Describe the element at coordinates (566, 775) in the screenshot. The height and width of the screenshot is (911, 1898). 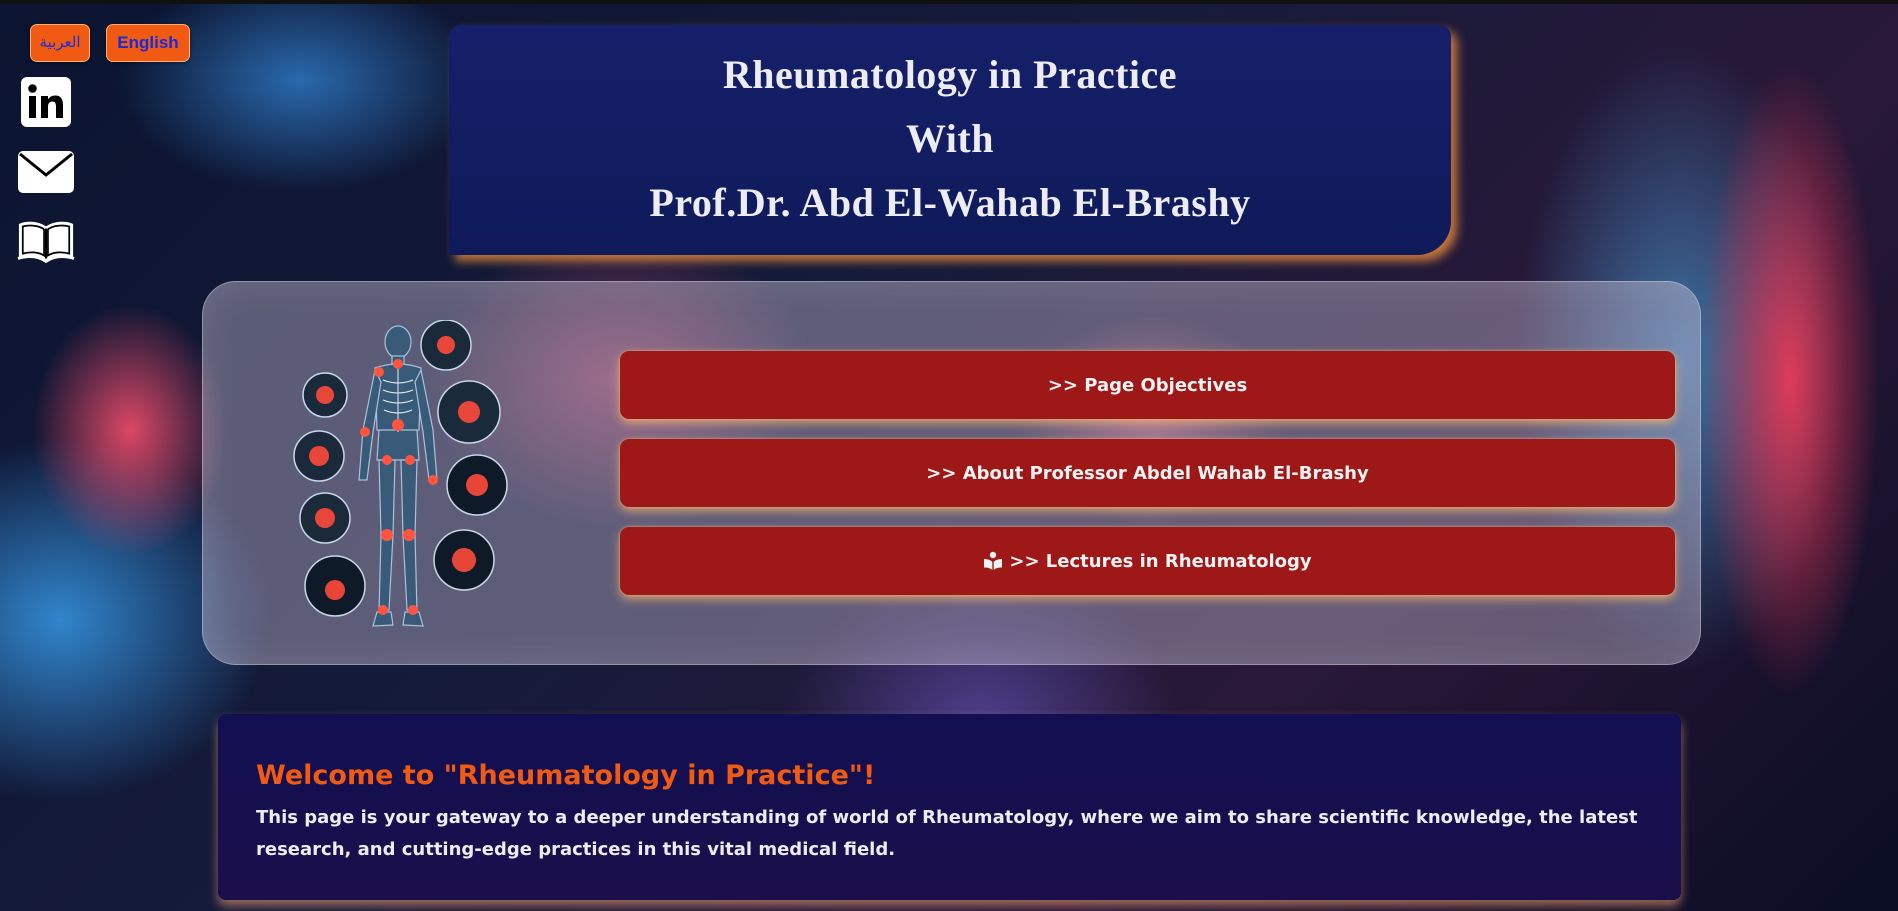
I see `welcome-title: Welcome to "Rheumatology in Practice"!` at that location.